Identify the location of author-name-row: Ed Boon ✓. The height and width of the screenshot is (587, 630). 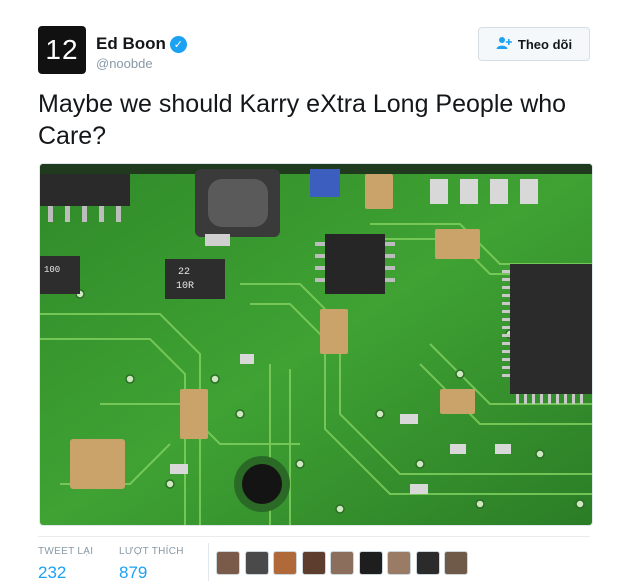
(141, 44).